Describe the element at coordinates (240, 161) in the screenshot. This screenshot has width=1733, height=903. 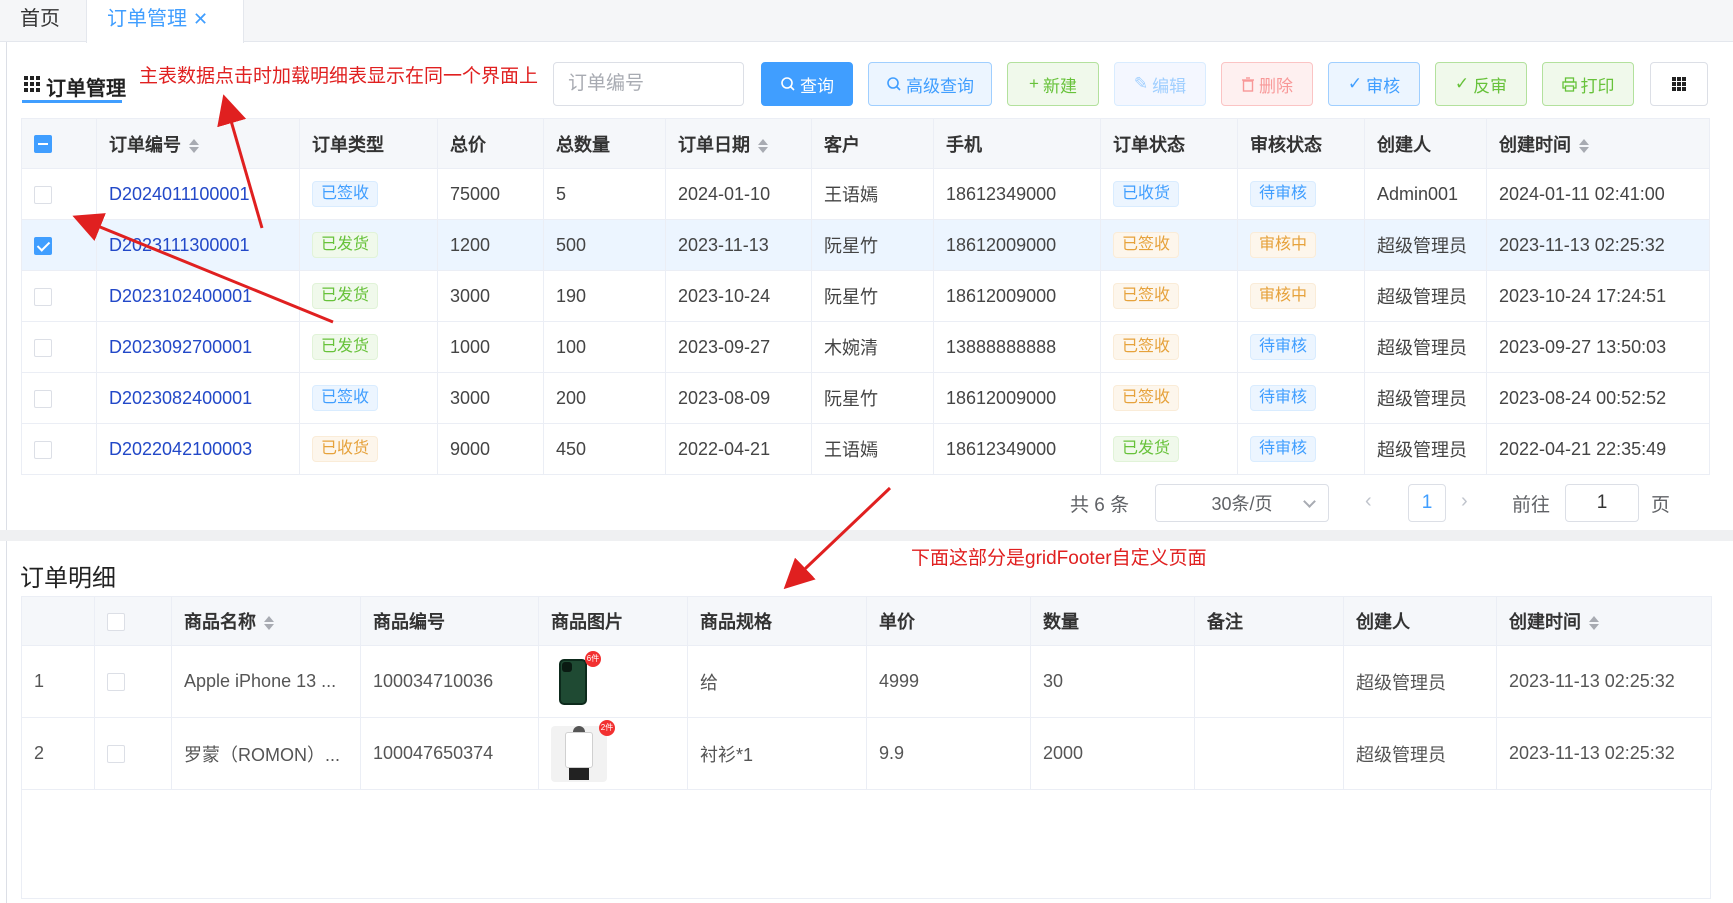
I see `arrow-to-title` at that location.